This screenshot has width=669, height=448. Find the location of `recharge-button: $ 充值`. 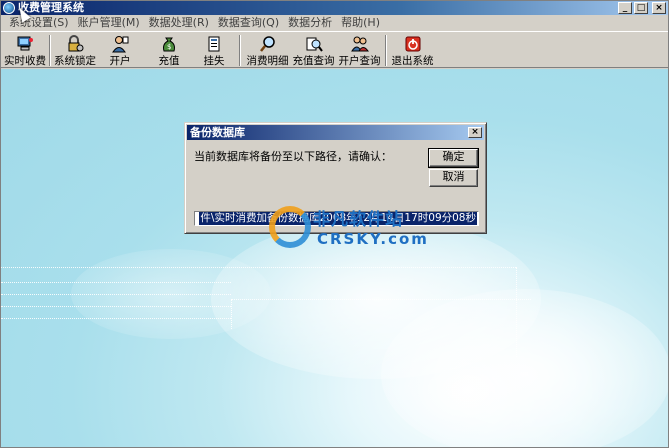

recharge-button: $ 充值 is located at coordinates (169, 51).